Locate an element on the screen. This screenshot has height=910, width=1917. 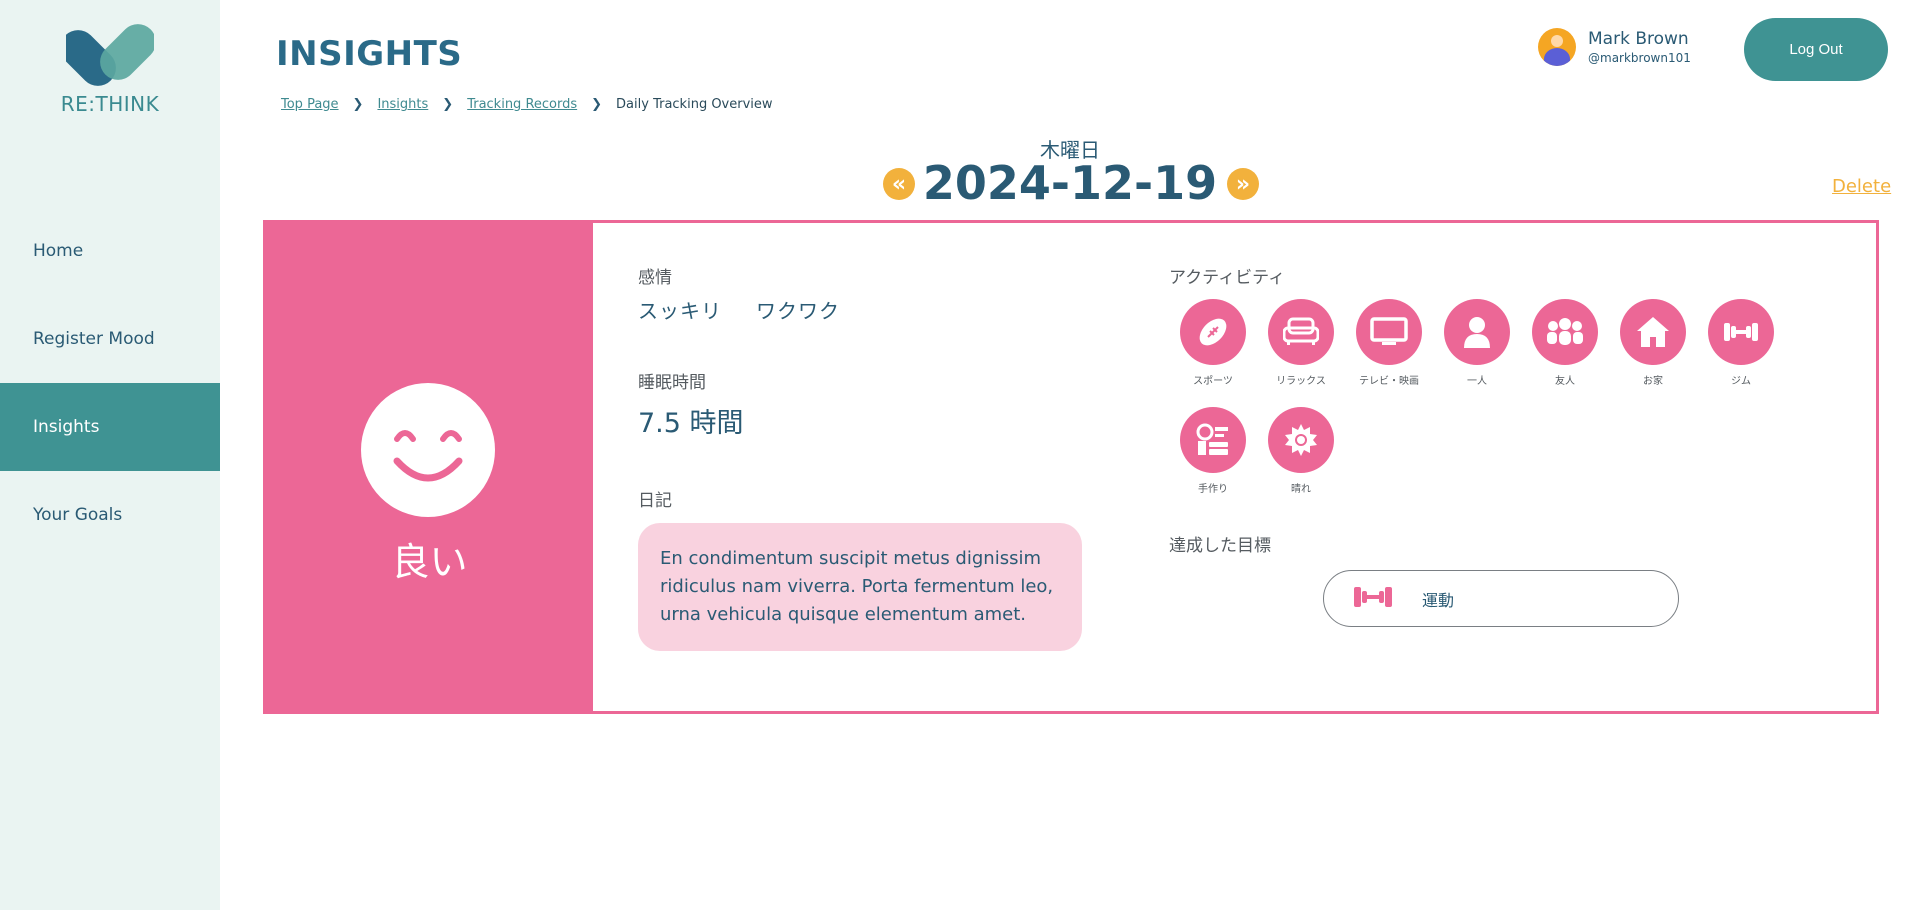
sidebar-item-register-mood: Register Mood is located at coordinates (110, 339).